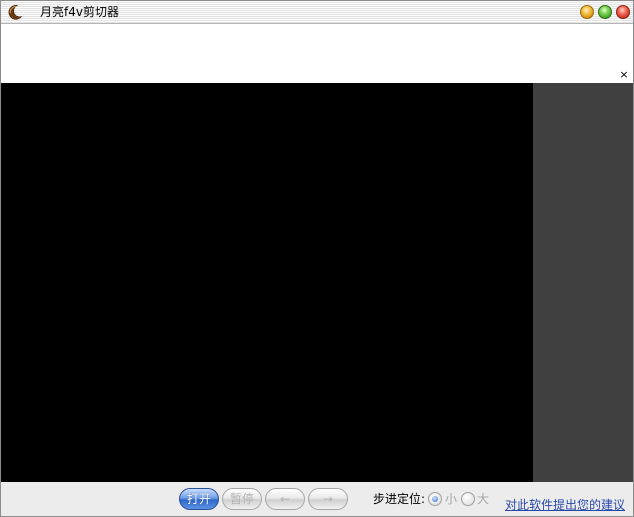  I want to click on step-forward-button: →, so click(328, 499).